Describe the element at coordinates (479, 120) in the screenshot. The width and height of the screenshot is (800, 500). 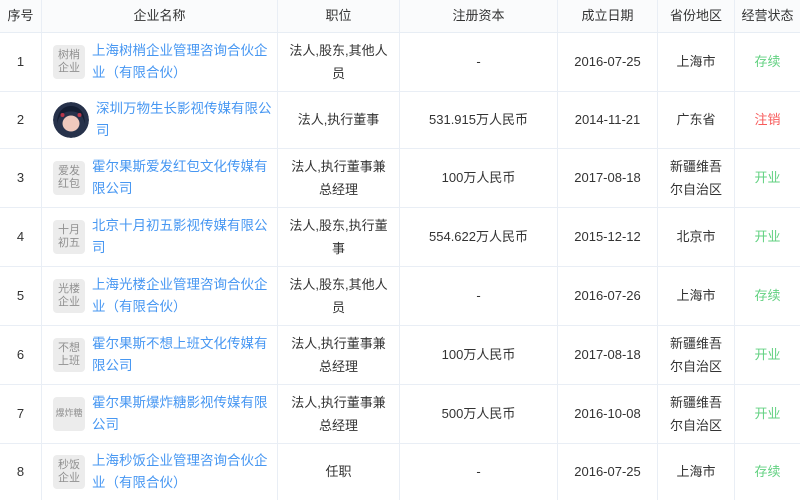
I see `capital-cell: 531.915万人民币` at that location.